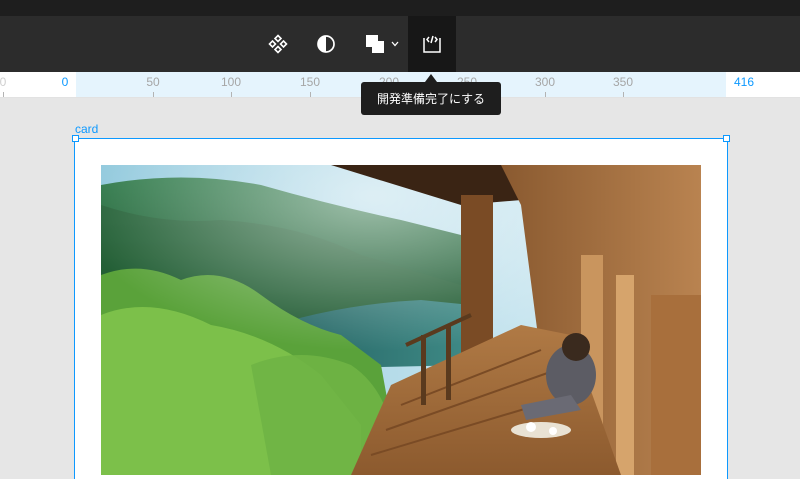  I want to click on resize-handle-top-right, so click(726, 138).